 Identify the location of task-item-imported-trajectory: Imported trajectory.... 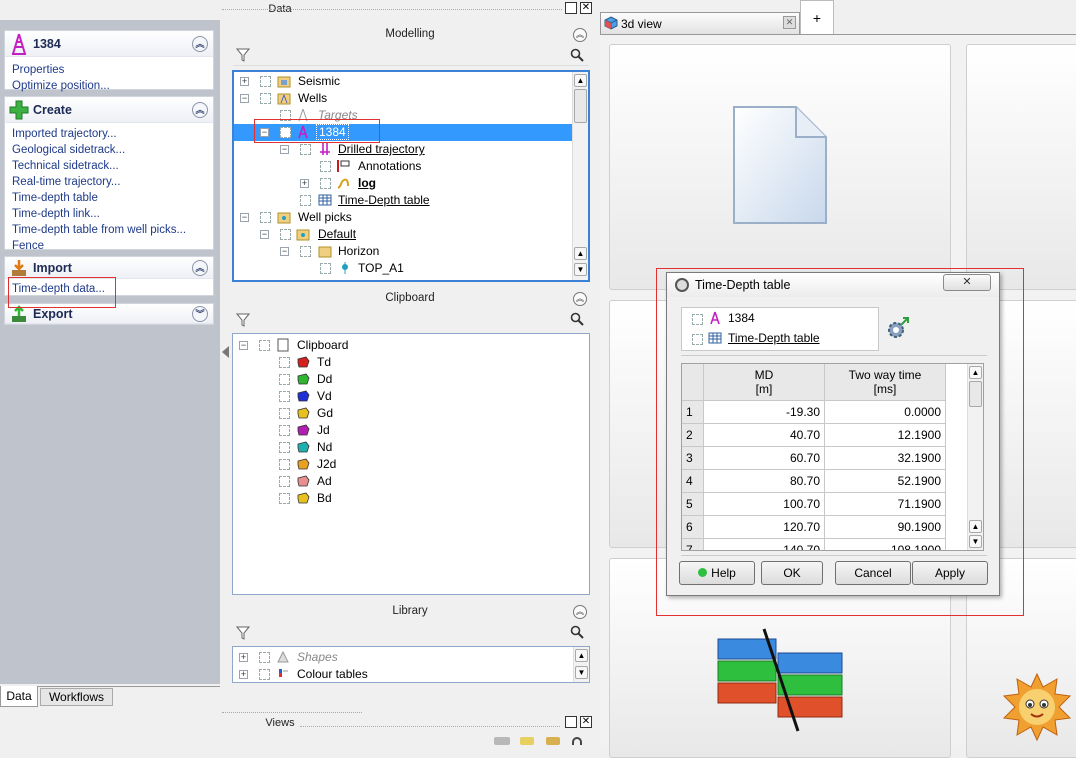
(109, 134).